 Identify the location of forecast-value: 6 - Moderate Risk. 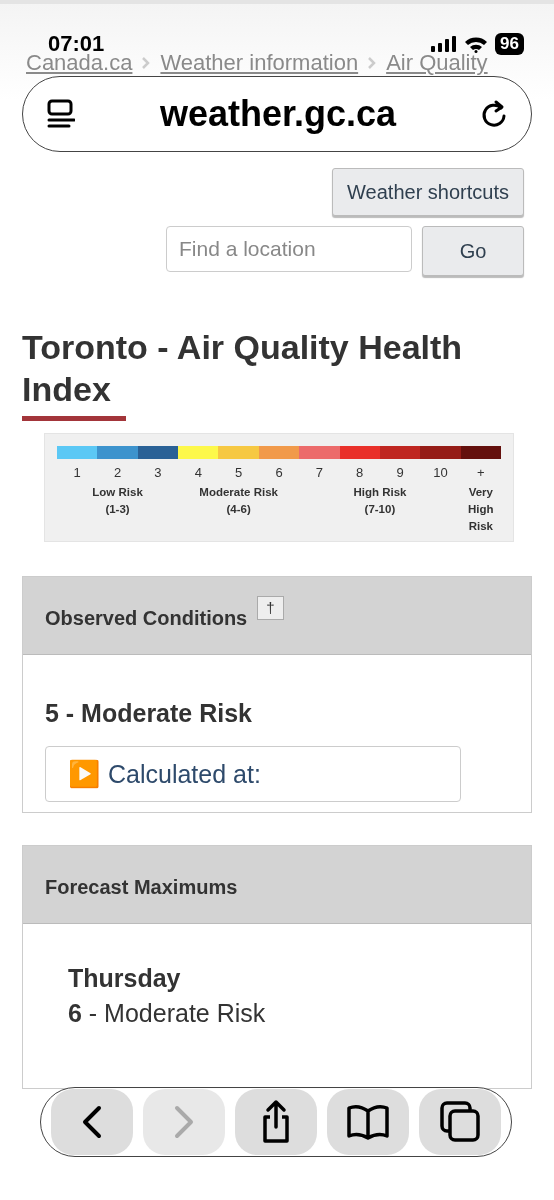
(167, 1013).